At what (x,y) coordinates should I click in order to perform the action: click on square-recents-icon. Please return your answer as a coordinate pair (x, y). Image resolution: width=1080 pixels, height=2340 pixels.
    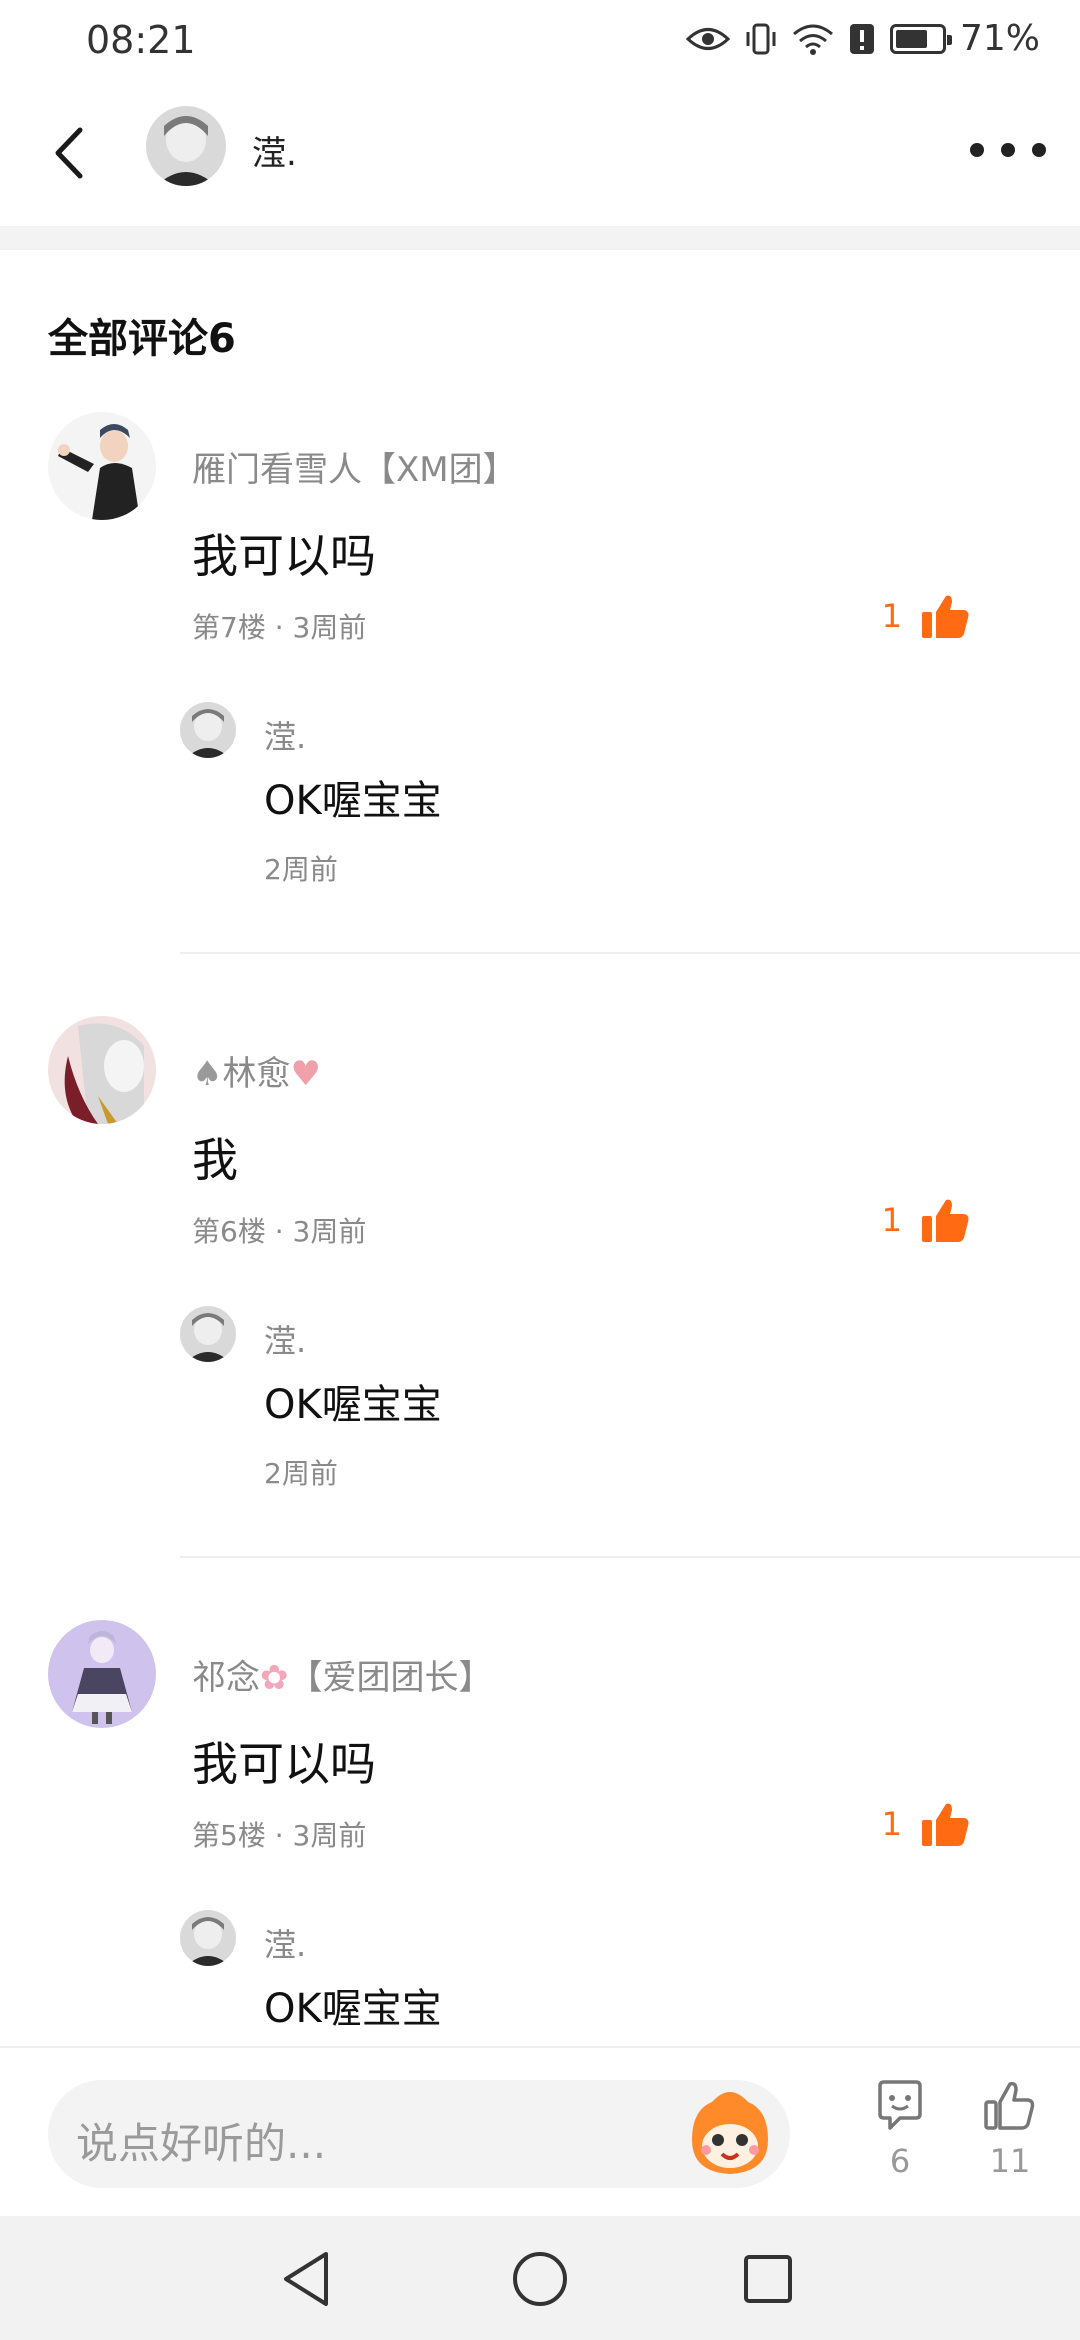
    Looking at the image, I should click on (768, 2279).